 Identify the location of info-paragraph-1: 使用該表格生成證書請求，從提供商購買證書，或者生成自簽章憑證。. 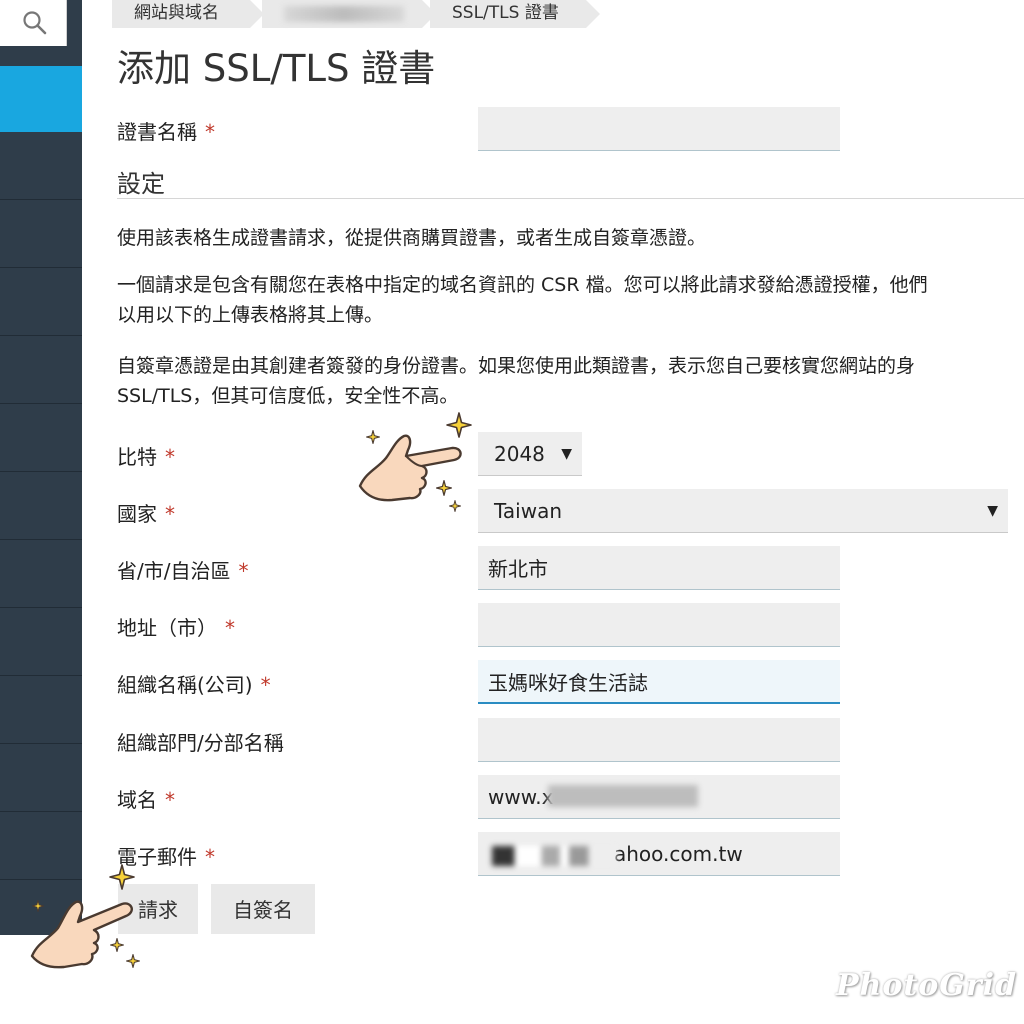
(411, 238).